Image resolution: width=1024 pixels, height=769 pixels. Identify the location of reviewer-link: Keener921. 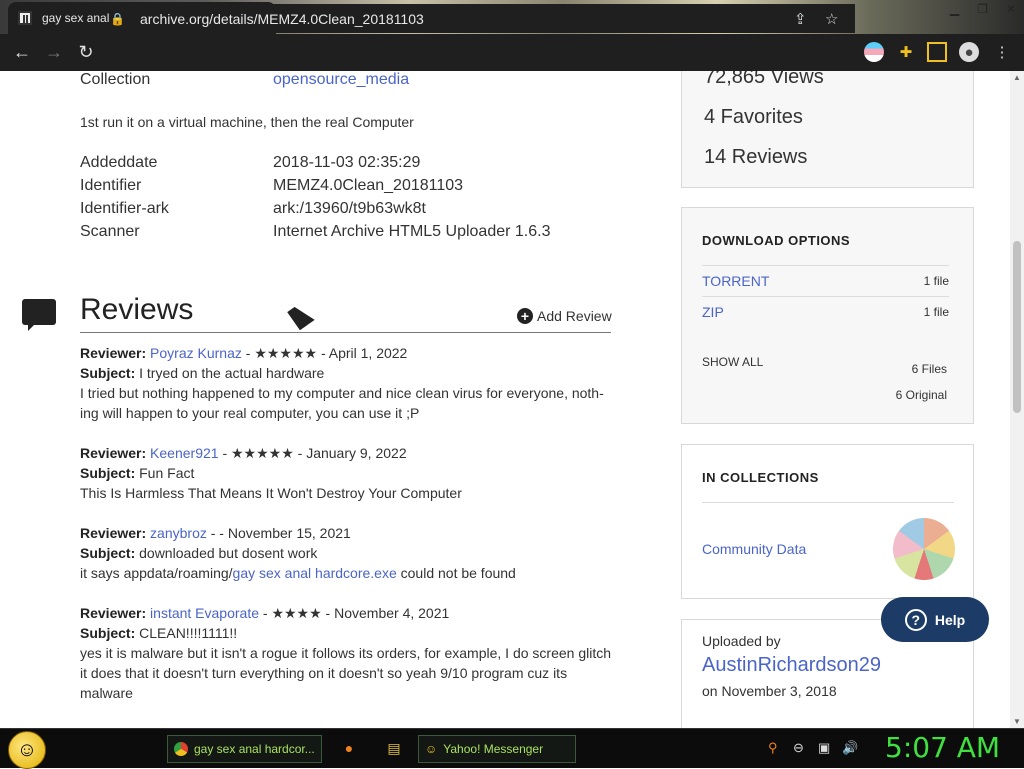
(184, 453).